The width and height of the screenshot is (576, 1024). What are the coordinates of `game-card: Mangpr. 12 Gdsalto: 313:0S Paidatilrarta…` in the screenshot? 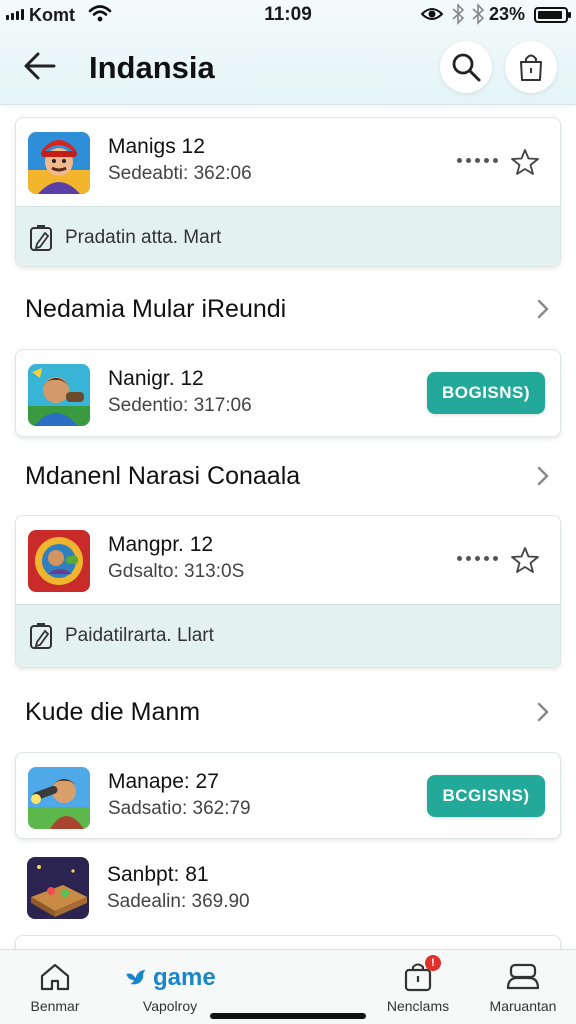 It's located at (288, 591).